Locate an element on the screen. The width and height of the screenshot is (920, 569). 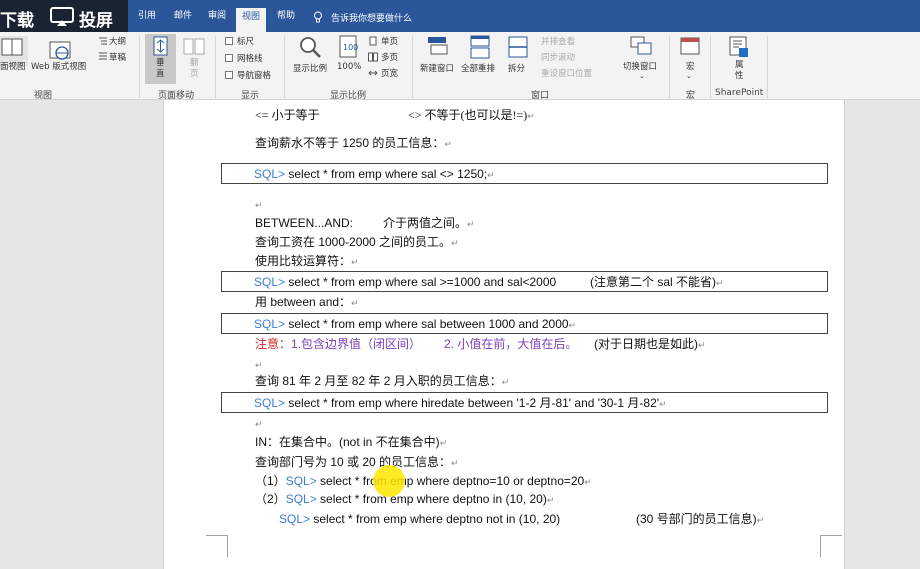
switch-windows-chevron-icon: ⌄ is located at coordinates (642, 76).